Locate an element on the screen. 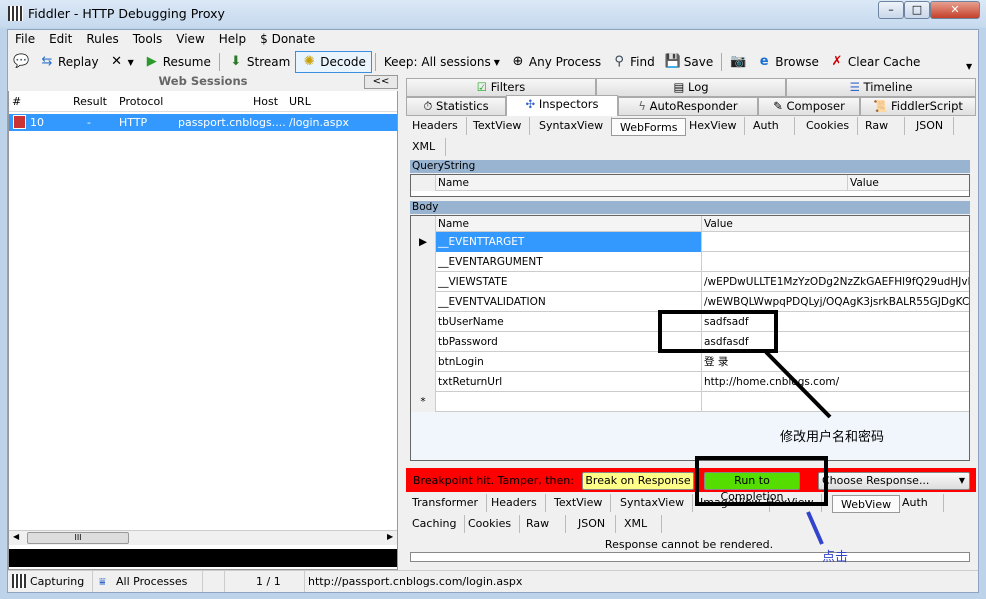 The image size is (986, 599). annotation-click-note: 点击 is located at coordinates (835, 557).